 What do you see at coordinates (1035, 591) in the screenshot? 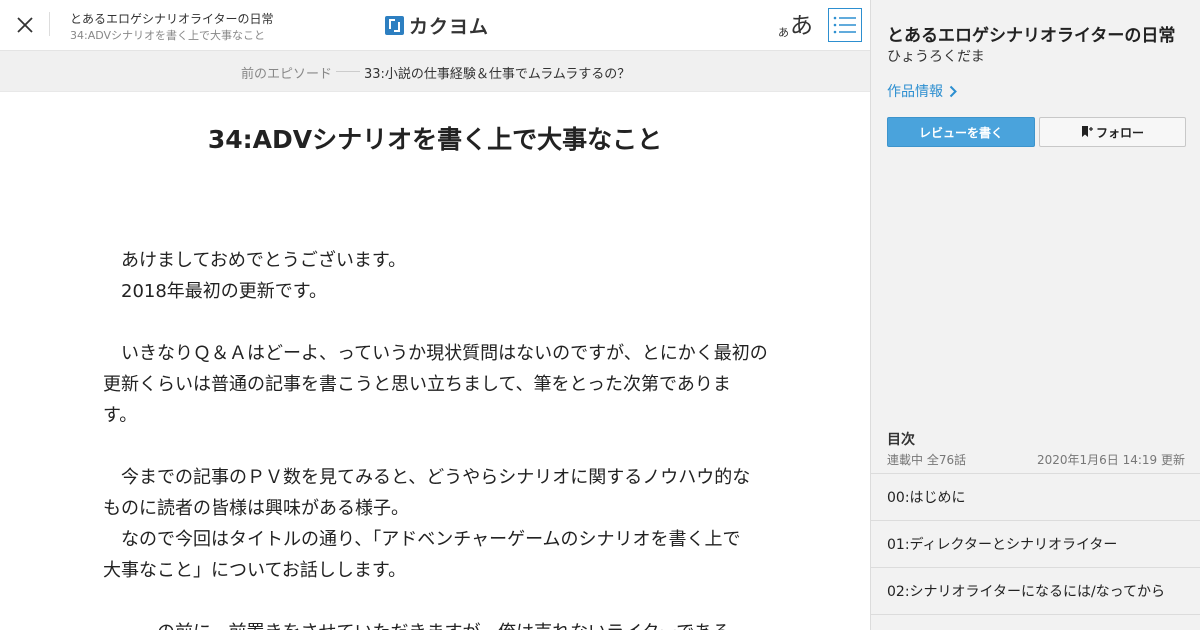
I see `toc-item: 02:シナリオライターになるには/なってから` at bounding box center [1035, 591].